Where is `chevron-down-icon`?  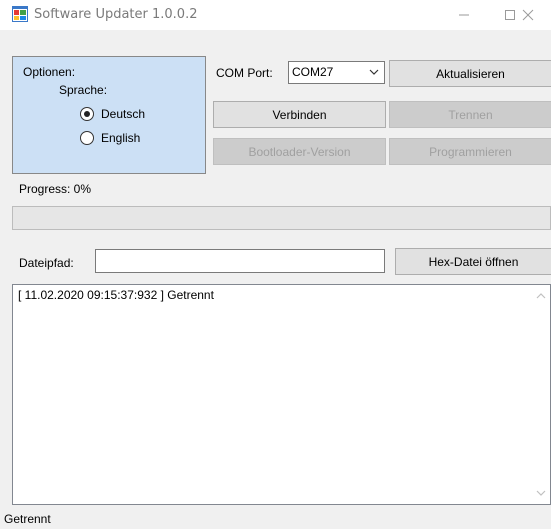 chevron-down-icon is located at coordinates (374, 72).